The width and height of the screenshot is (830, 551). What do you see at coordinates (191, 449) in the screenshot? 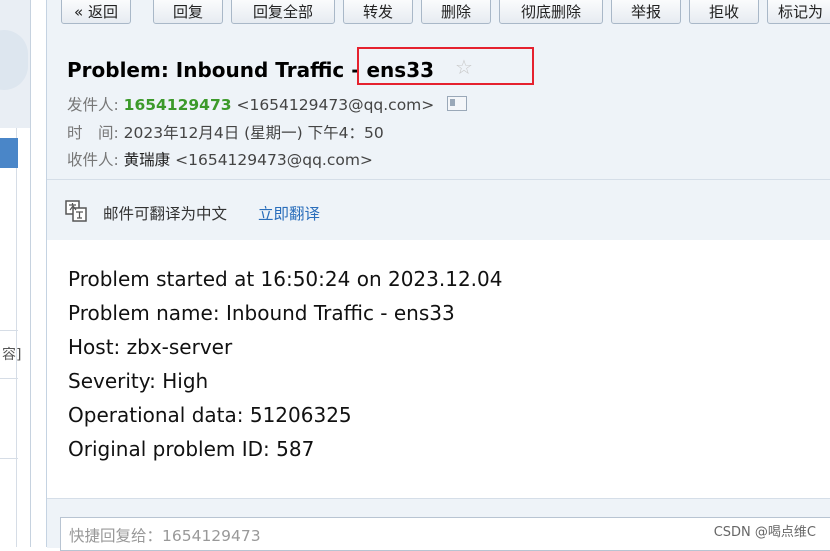
I see `body-line: Original problem ID: 587` at bounding box center [191, 449].